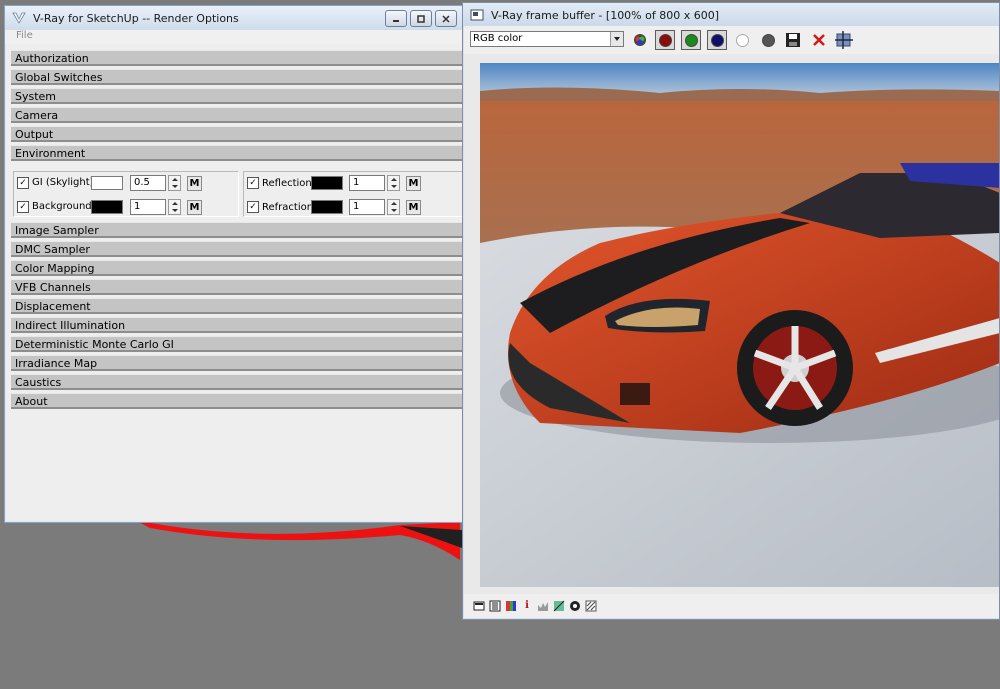 This screenshot has height=689, width=1000. Describe the element at coordinates (367, 183) in the screenshot. I see `reflection-multiplier-input: 1` at that location.